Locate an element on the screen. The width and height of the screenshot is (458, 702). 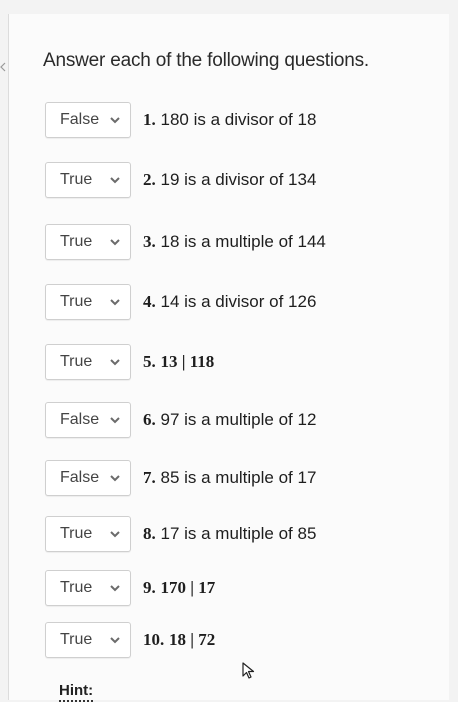
question-row: True 4. 14 is a divisor of 126 is located at coordinates (229, 304).